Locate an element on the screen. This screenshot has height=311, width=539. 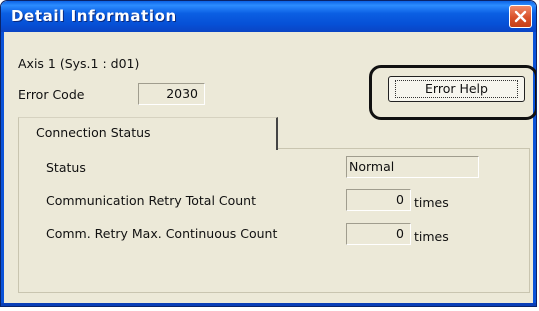
title-bar: Detail Information is located at coordinates (268, 16).